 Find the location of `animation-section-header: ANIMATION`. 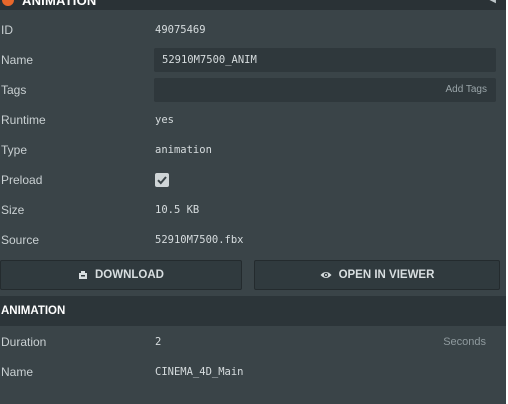

animation-section-header: ANIMATION is located at coordinates (253, 311).